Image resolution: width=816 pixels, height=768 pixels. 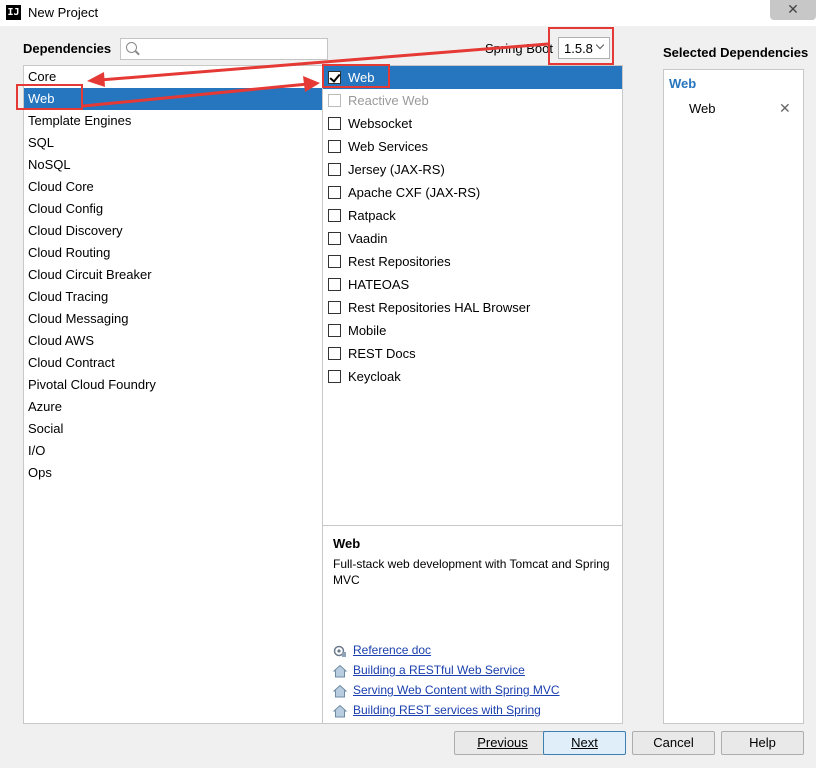 What do you see at coordinates (13, 12) in the screenshot?
I see `intellij-app-icon: IJ` at bounding box center [13, 12].